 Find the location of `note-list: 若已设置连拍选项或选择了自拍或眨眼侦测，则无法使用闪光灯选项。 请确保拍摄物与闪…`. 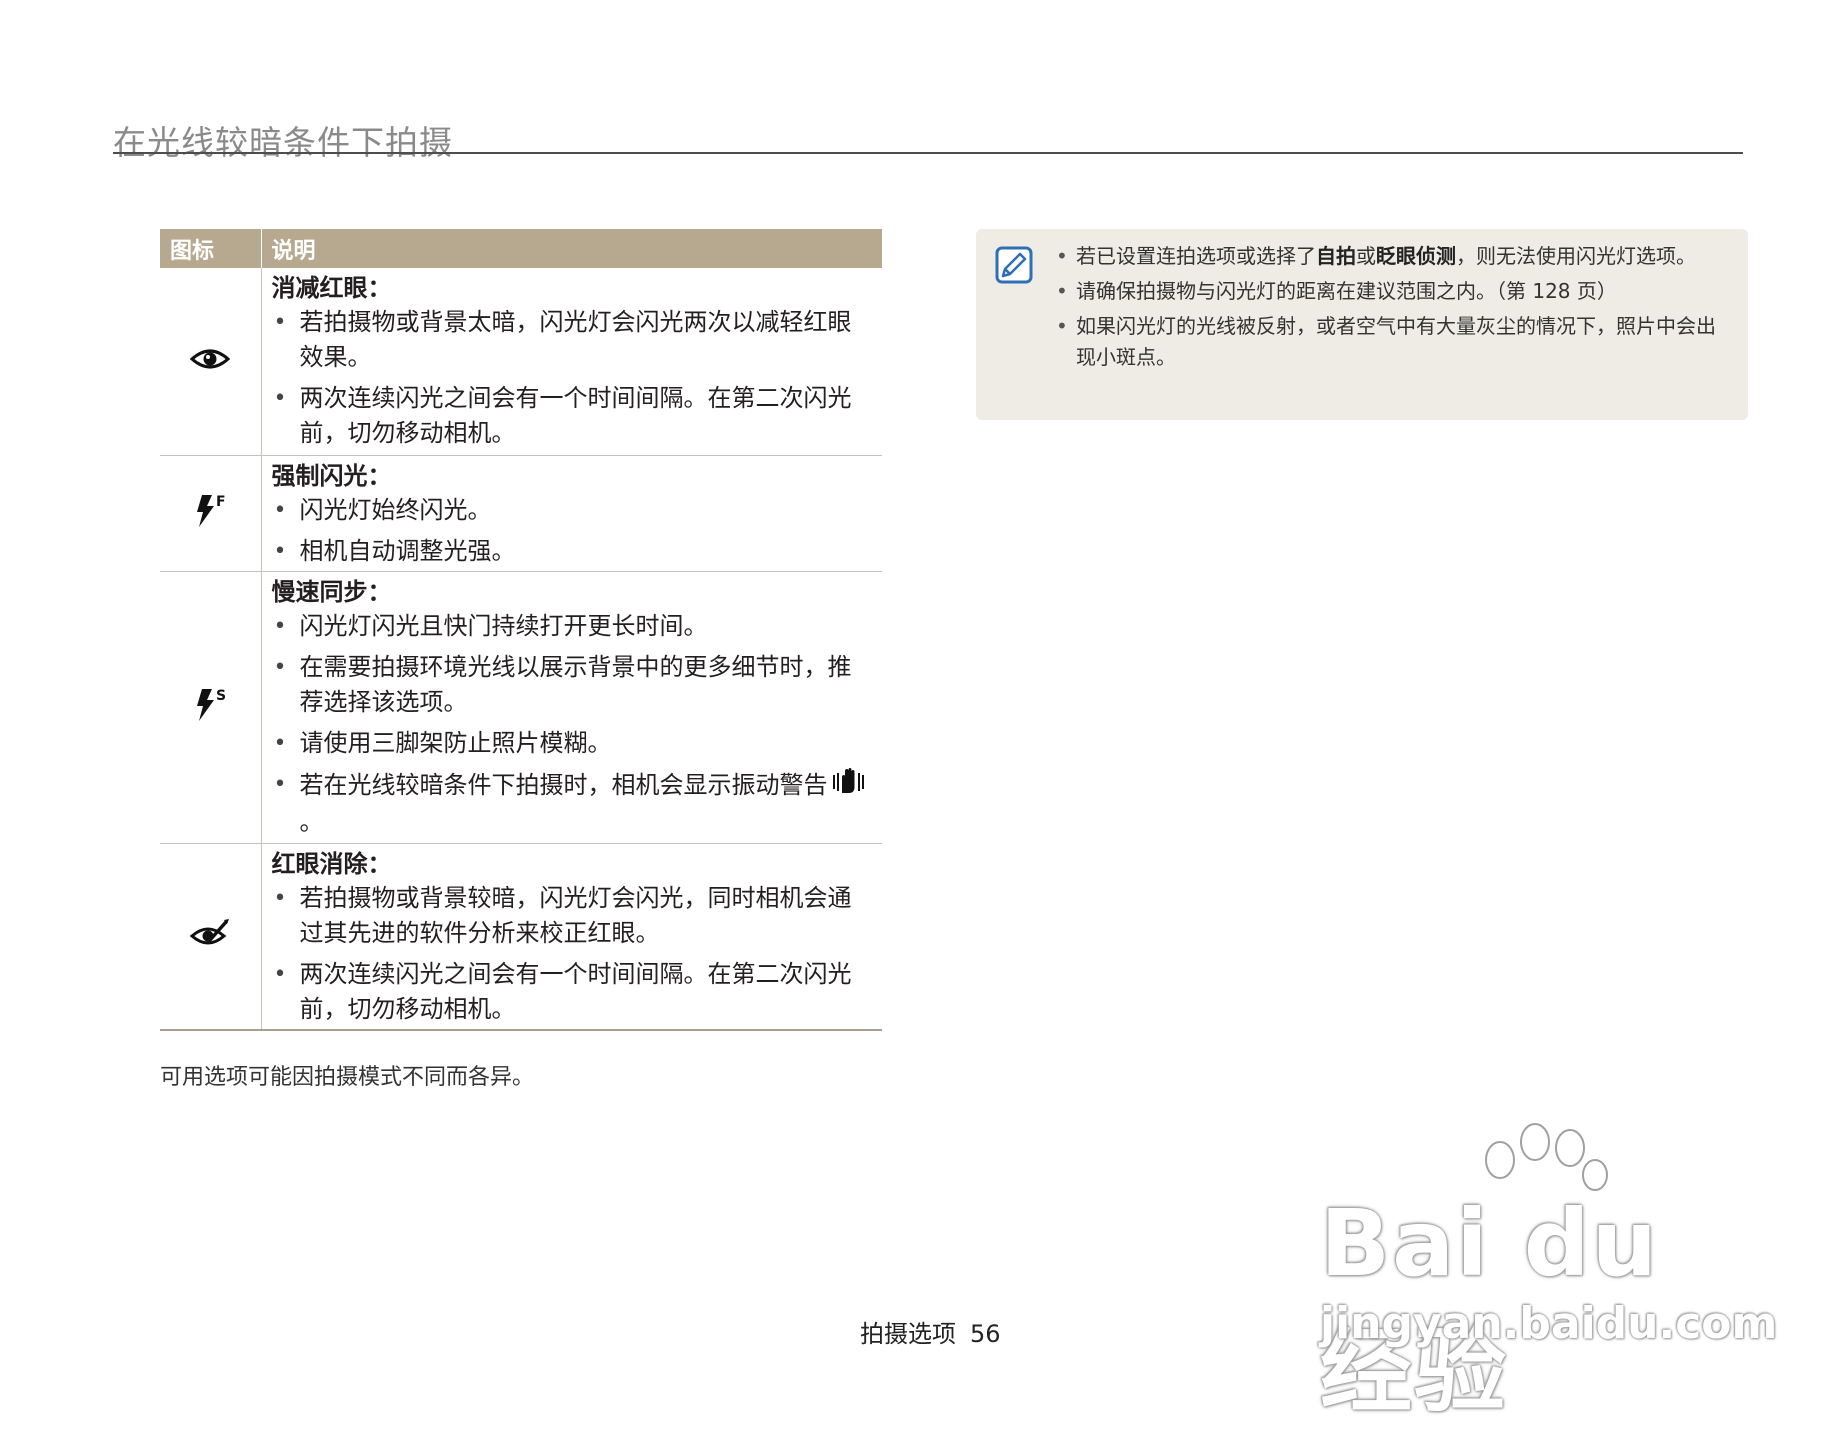

note-list: 若已设置连拍选项或选择了自拍或眨眼侦测，则无法使用闪光灯选项。 请确保拍摄物与闪… is located at coordinates (1391, 309).